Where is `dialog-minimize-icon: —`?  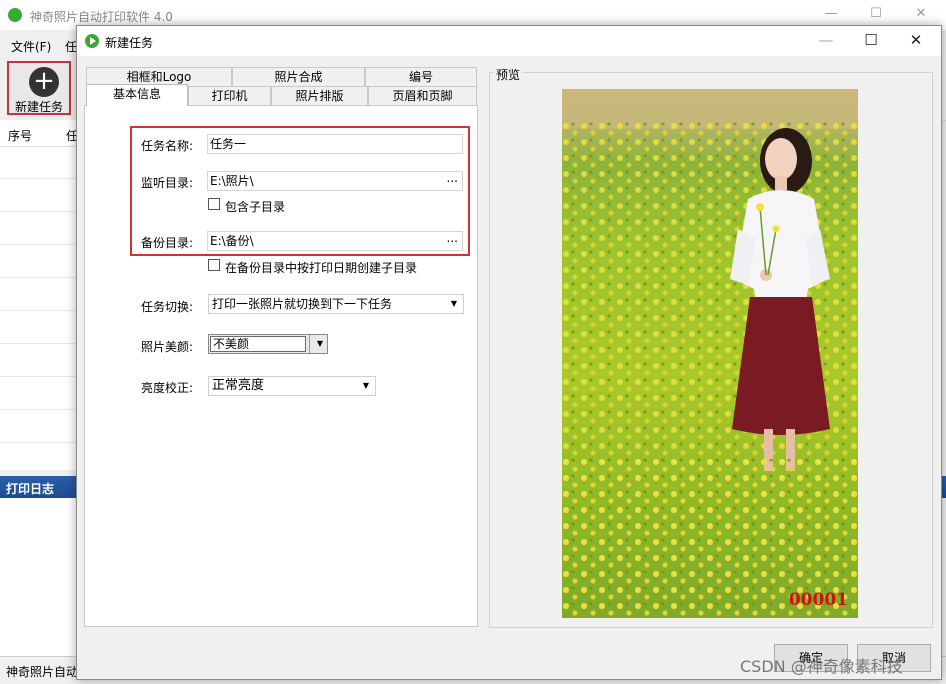
dialog-minimize-icon: — is located at coordinates (826, 40).